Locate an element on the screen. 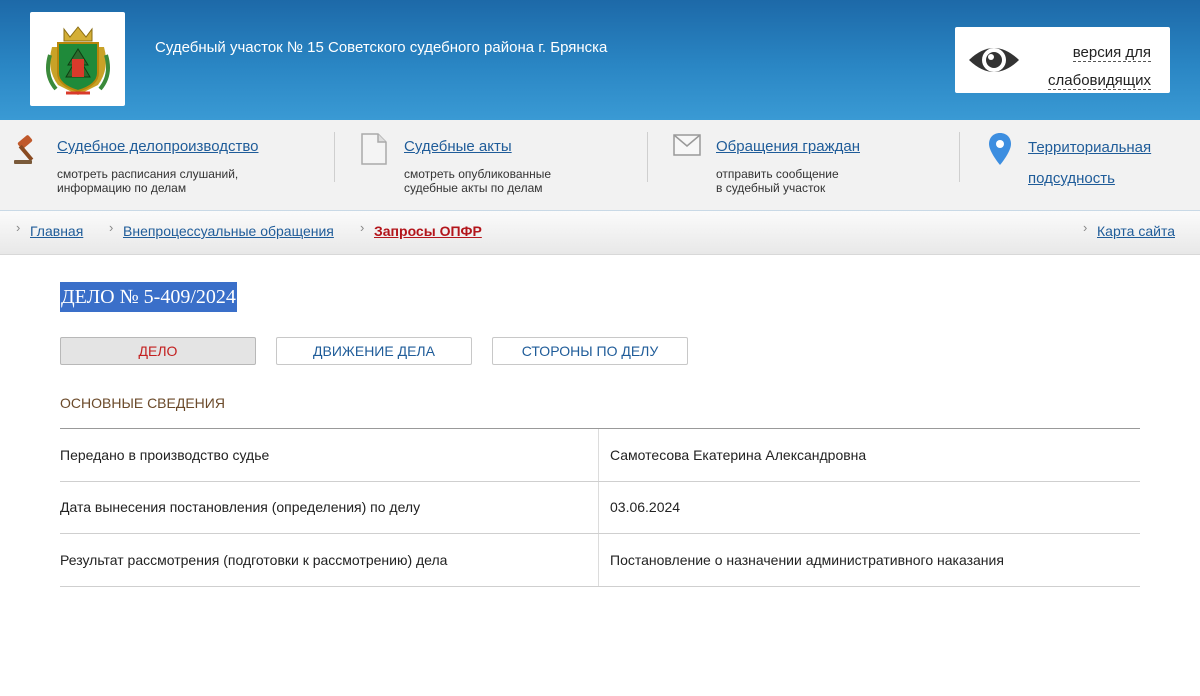  feature-citizen-appeals-desc: отправить сообщение в судебный участок is located at coordinates (777, 181).